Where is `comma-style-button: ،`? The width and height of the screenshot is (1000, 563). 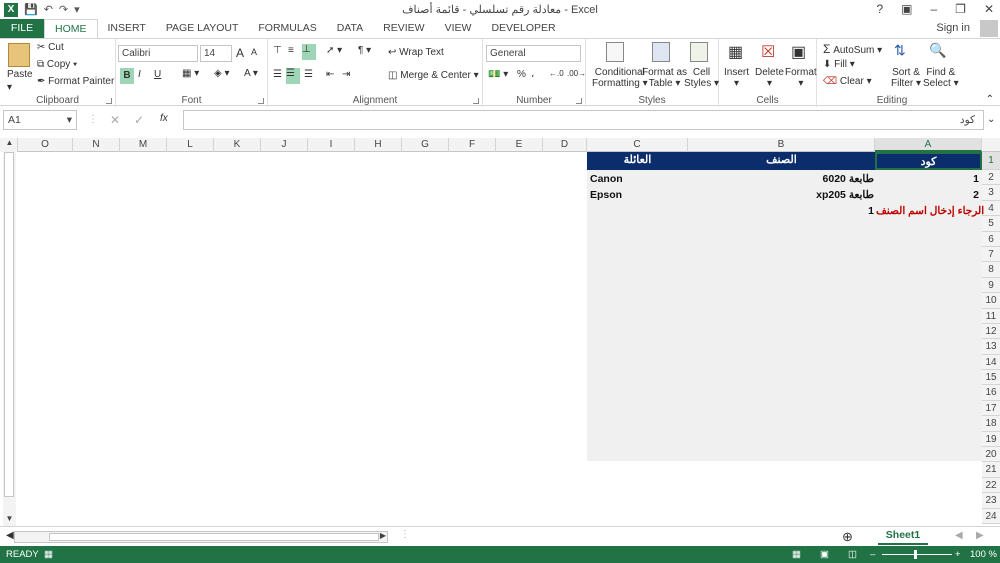 comma-style-button: ، is located at coordinates (532, 74).